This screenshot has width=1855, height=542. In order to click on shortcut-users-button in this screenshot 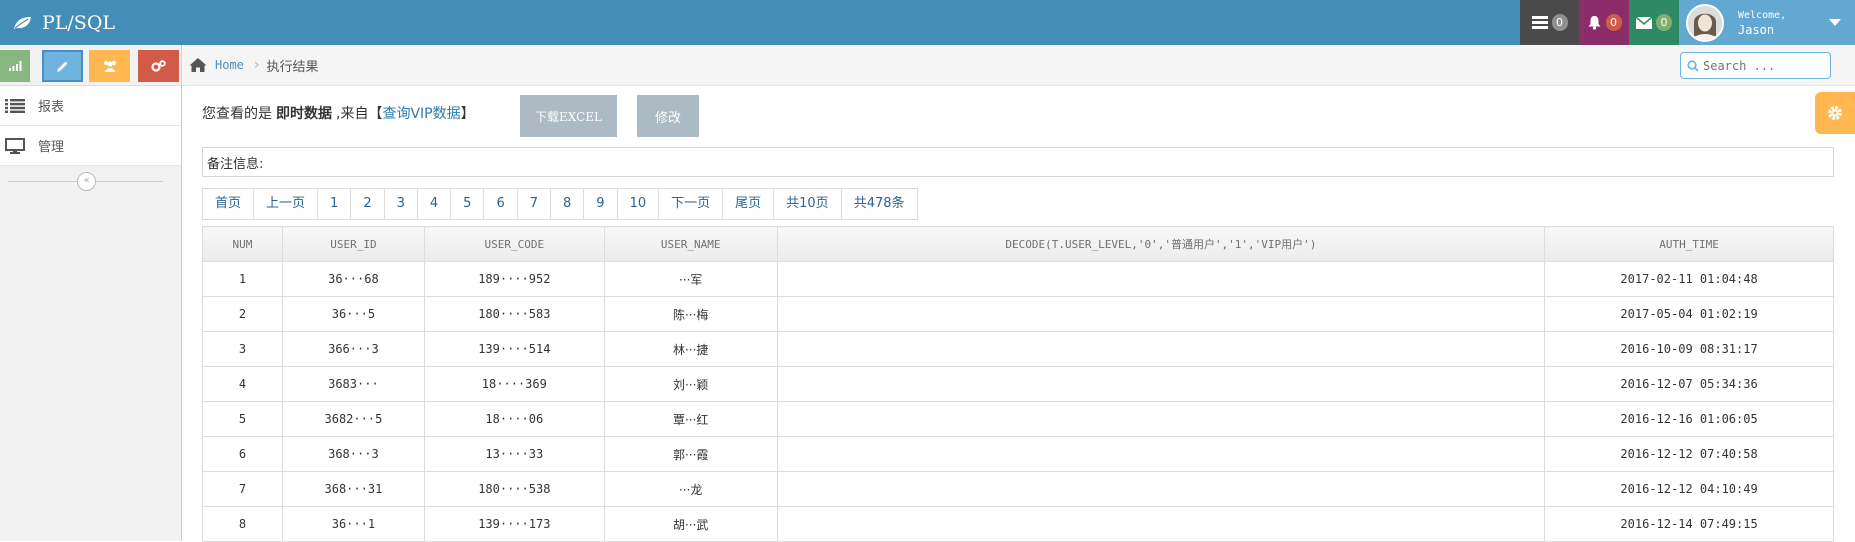, I will do `click(109, 66)`.